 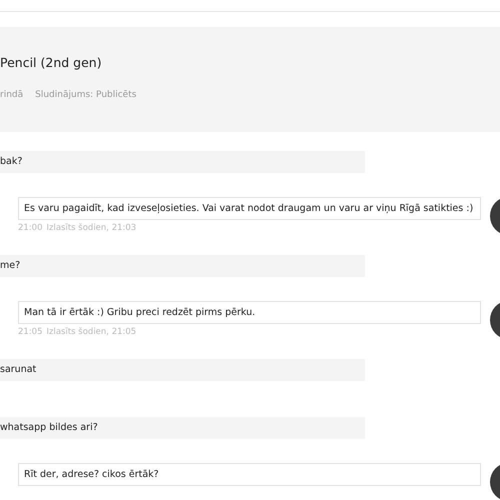 What do you see at coordinates (91, 332) in the screenshot?
I see `read-status: Izlasīts šodien, 21:05` at bounding box center [91, 332].